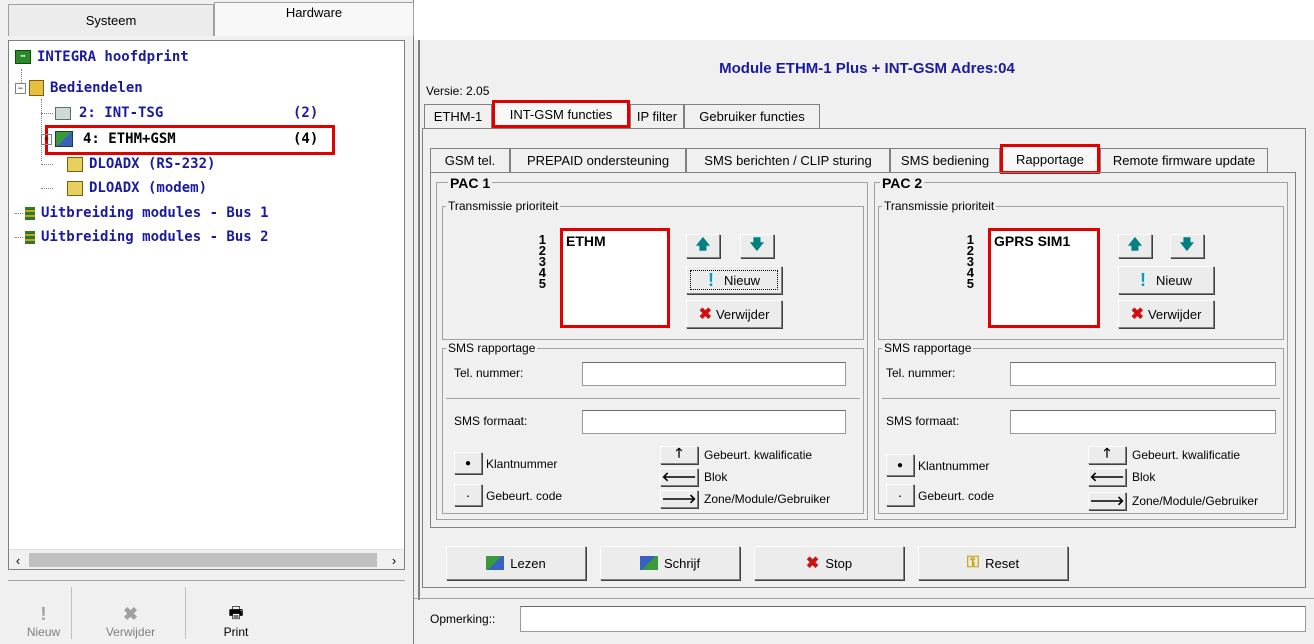 The height and width of the screenshot is (644, 1314). I want to click on read-button: Lezen, so click(516, 563).